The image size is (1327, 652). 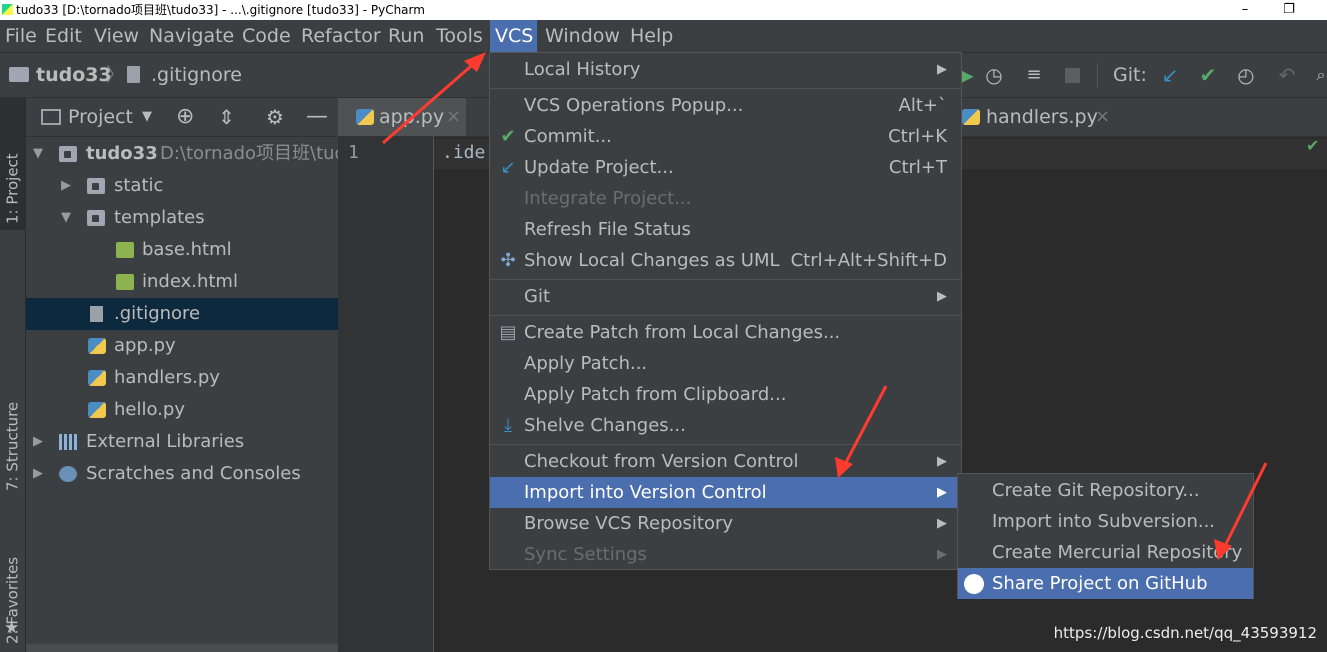 What do you see at coordinates (861, 431) in the screenshot?
I see `annotation-arrow-import` at bounding box center [861, 431].